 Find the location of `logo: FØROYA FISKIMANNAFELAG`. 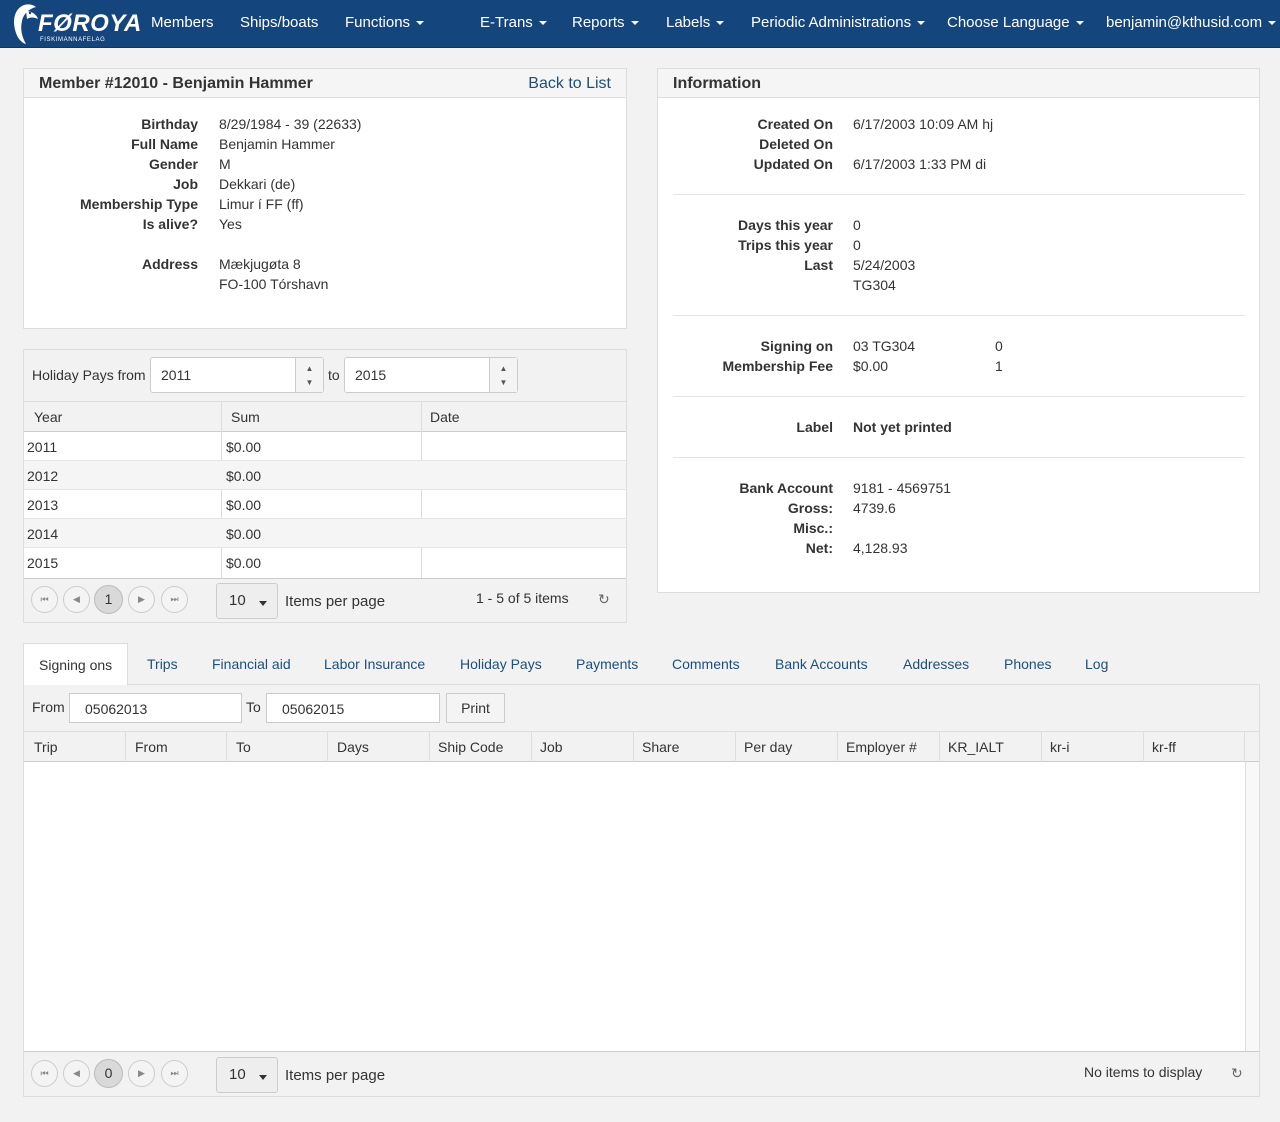

logo: FØROYA FISKIMANNAFELAG is located at coordinates (75, 24).